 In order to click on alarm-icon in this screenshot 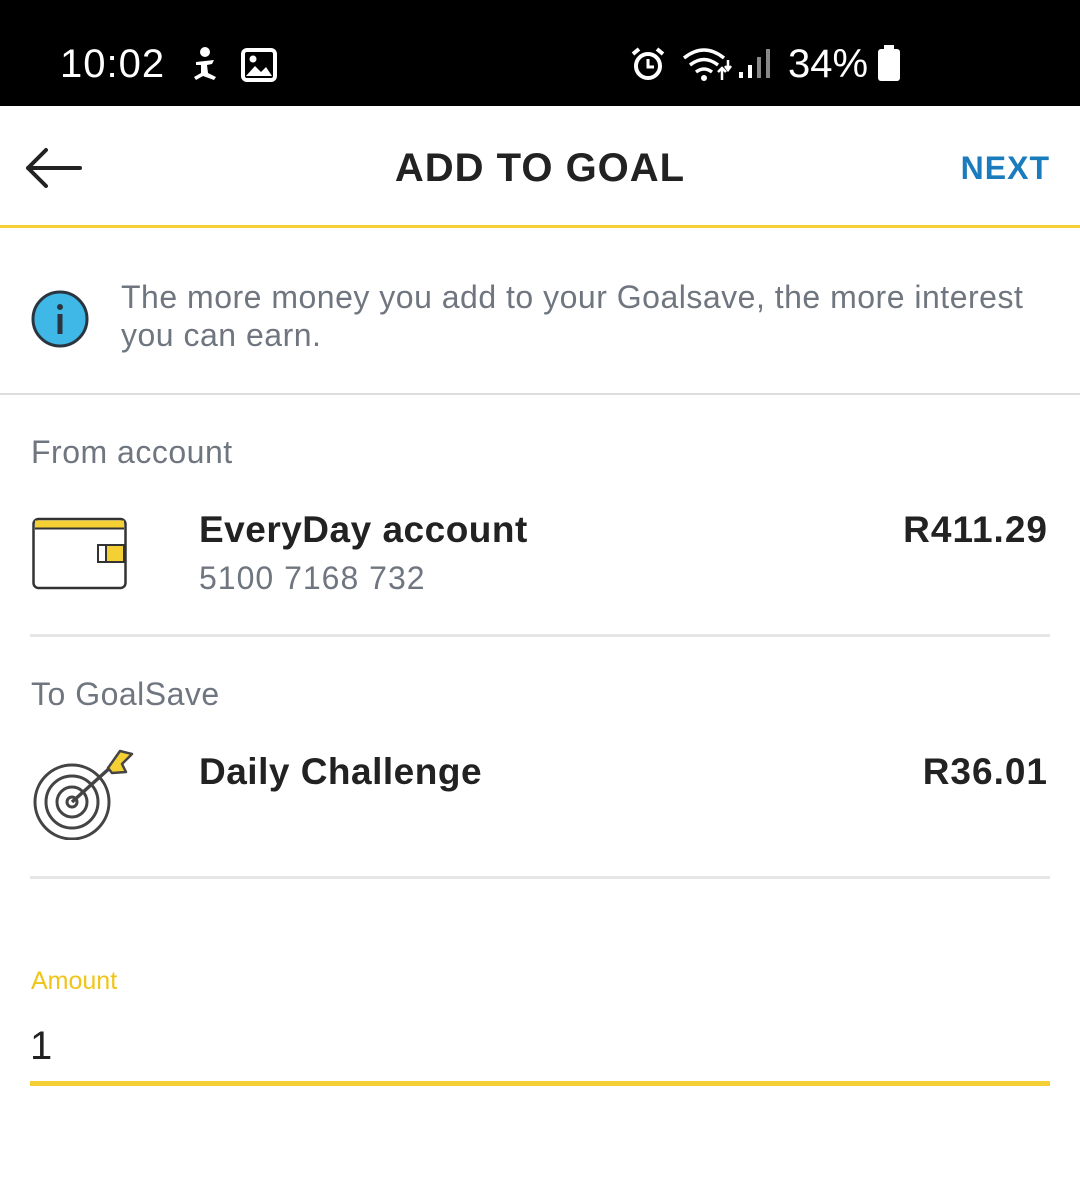, I will do `click(648, 63)`.